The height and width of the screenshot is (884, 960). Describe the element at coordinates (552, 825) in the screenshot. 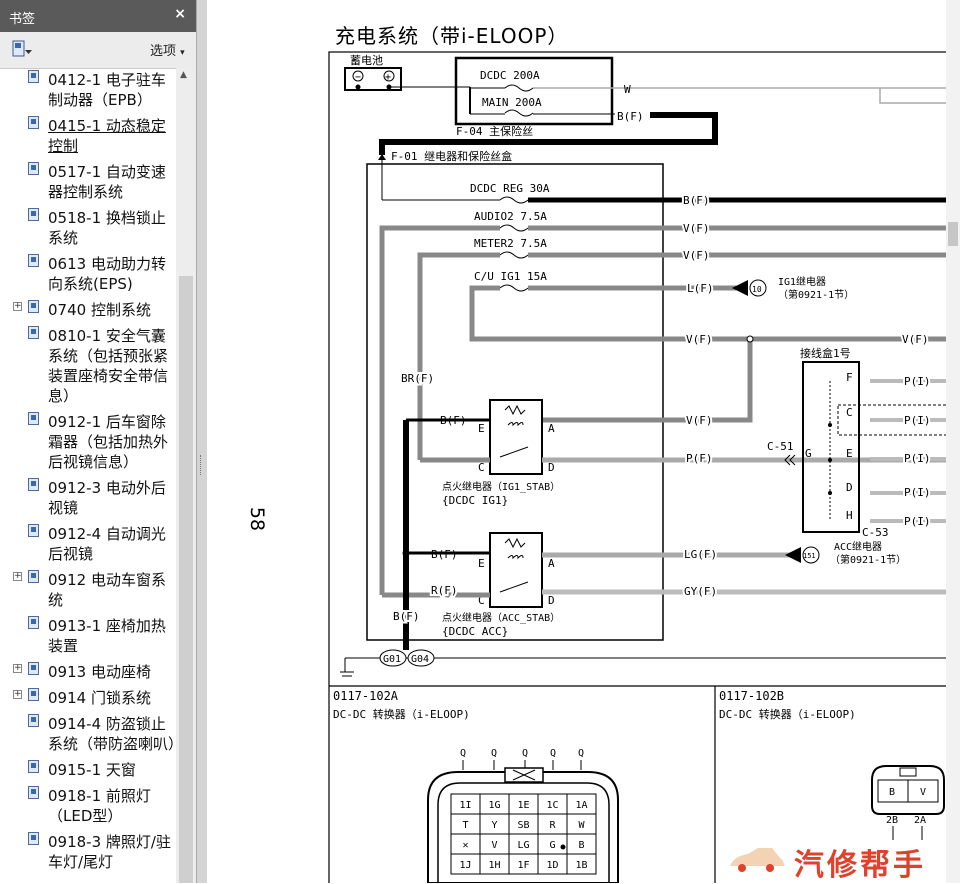

I see `connector-a-pin-label: R` at that location.